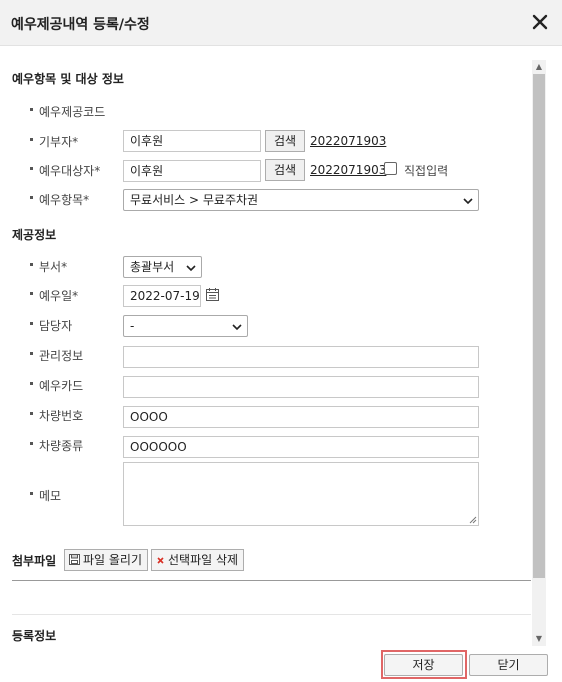 This screenshot has width=562, height=682. What do you see at coordinates (285, 170) in the screenshot?
I see `target-search-button: 검색` at bounding box center [285, 170].